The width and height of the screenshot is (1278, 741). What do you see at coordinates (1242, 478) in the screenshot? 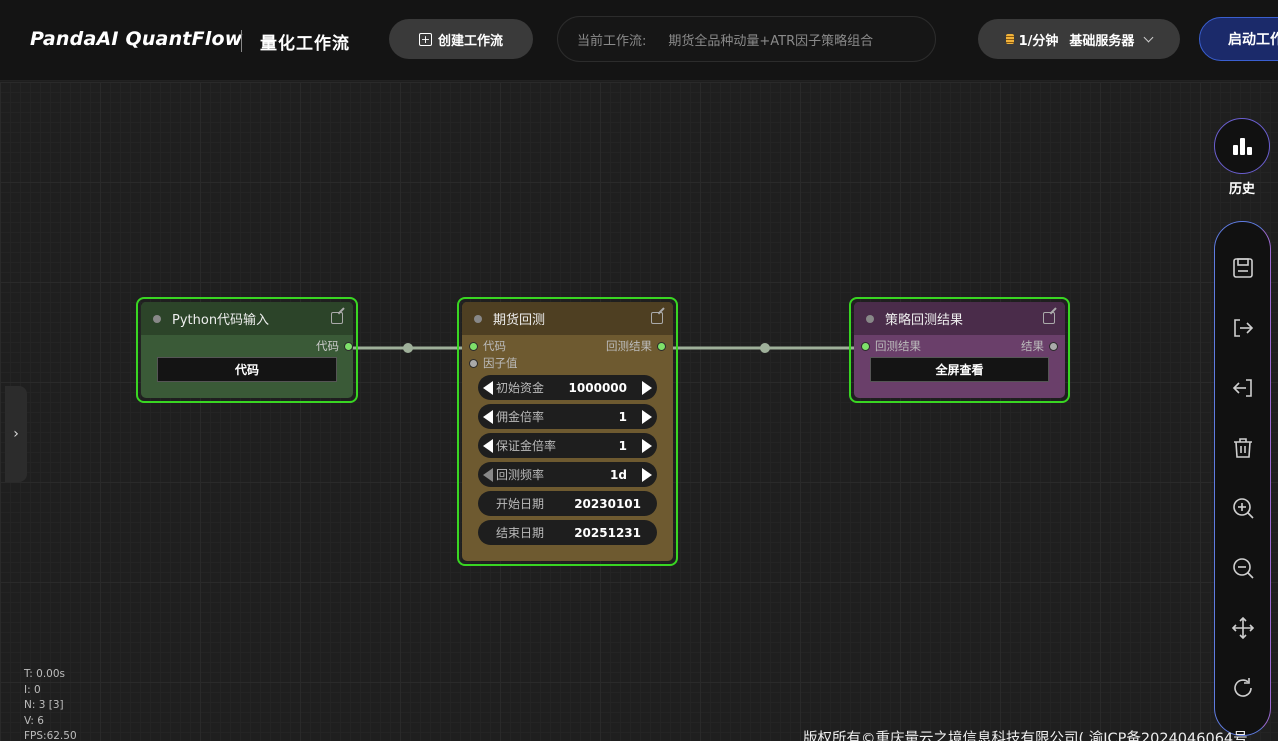
I see `canvas-toolbar` at bounding box center [1242, 478].